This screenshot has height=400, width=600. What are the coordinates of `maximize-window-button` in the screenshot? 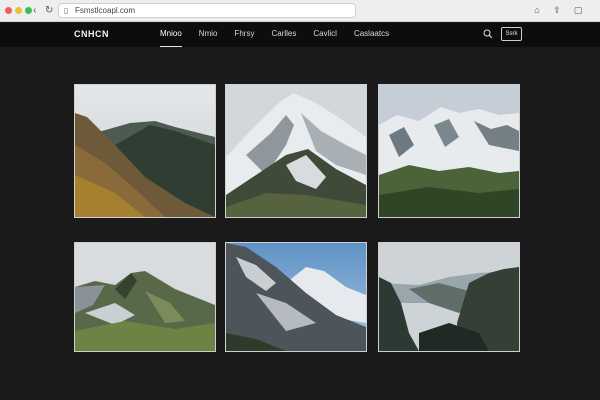 It's located at (28, 10).